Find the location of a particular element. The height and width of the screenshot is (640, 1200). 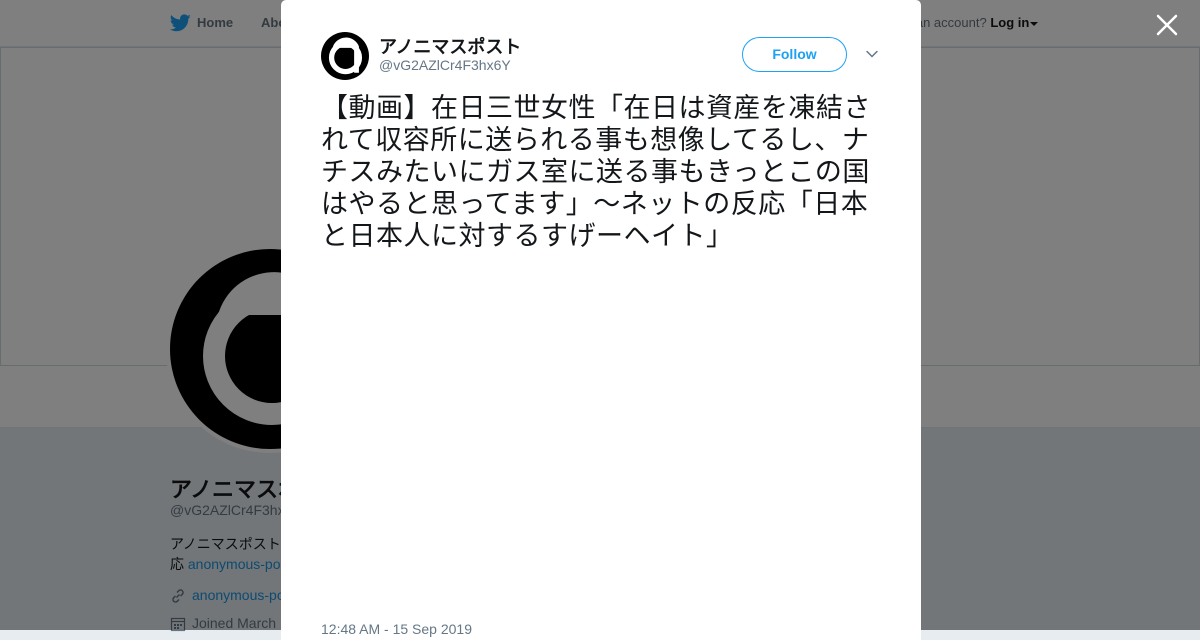

author-avatar is located at coordinates (345, 56).